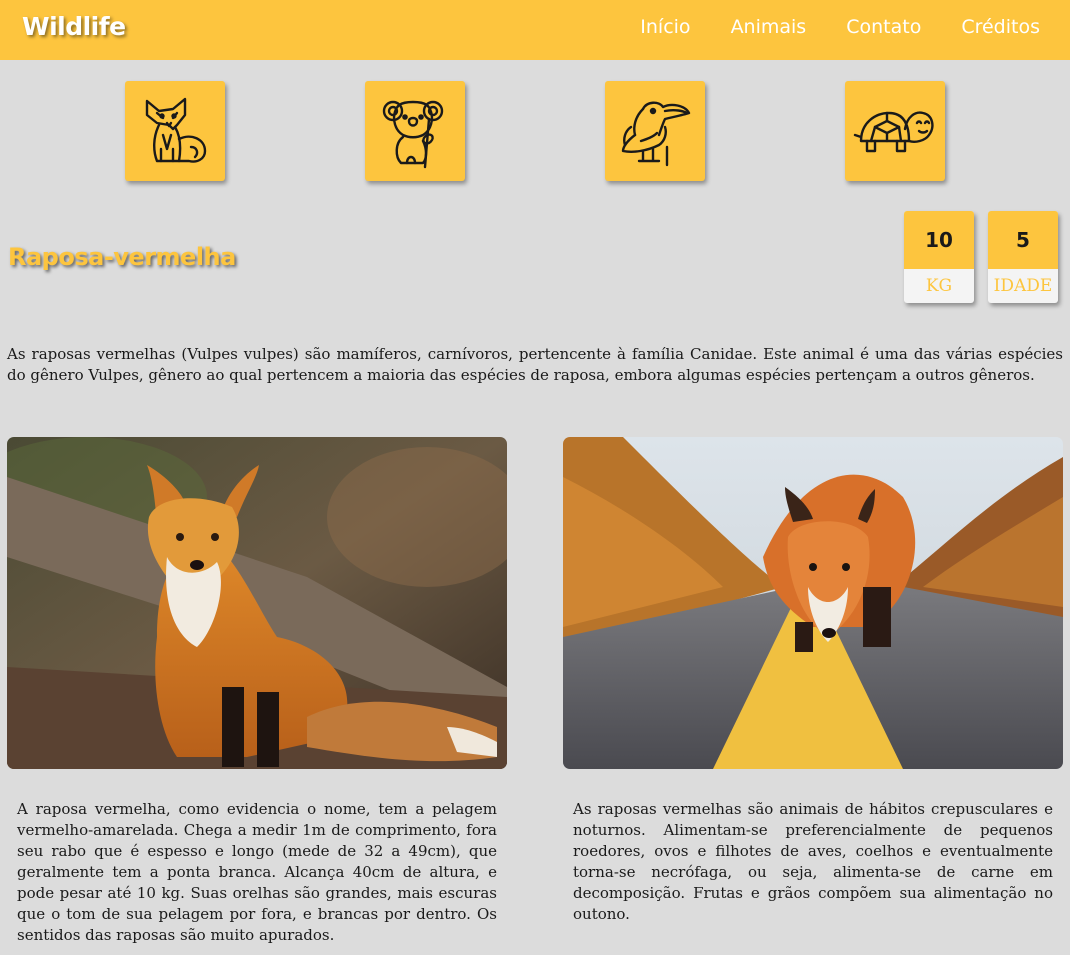 The height and width of the screenshot is (955, 1070). What do you see at coordinates (939, 286) in the screenshot?
I see `stat-weight-label: KG` at bounding box center [939, 286].